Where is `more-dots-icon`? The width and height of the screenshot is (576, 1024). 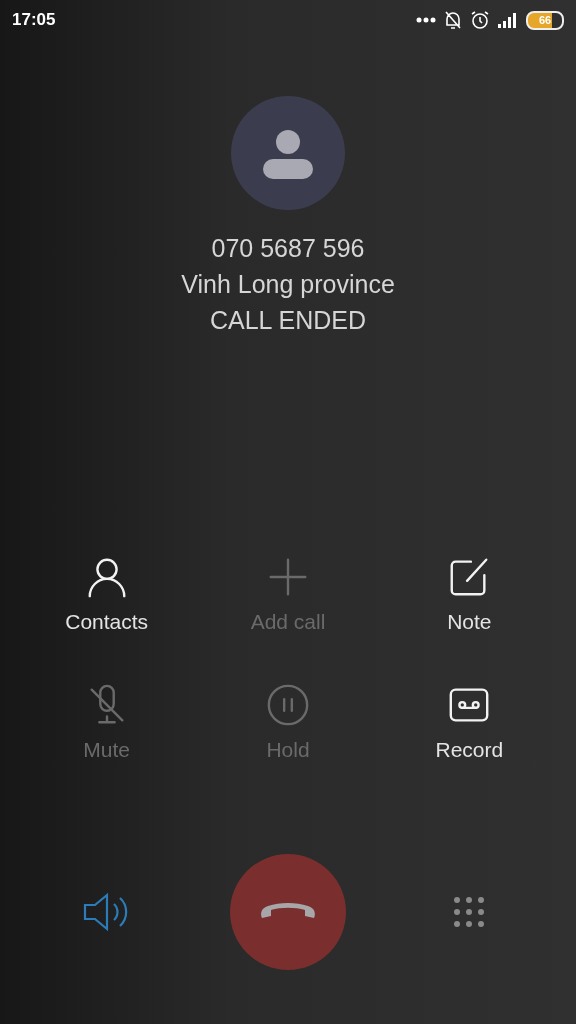
more-dots-icon is located at coordinates (426, 20).